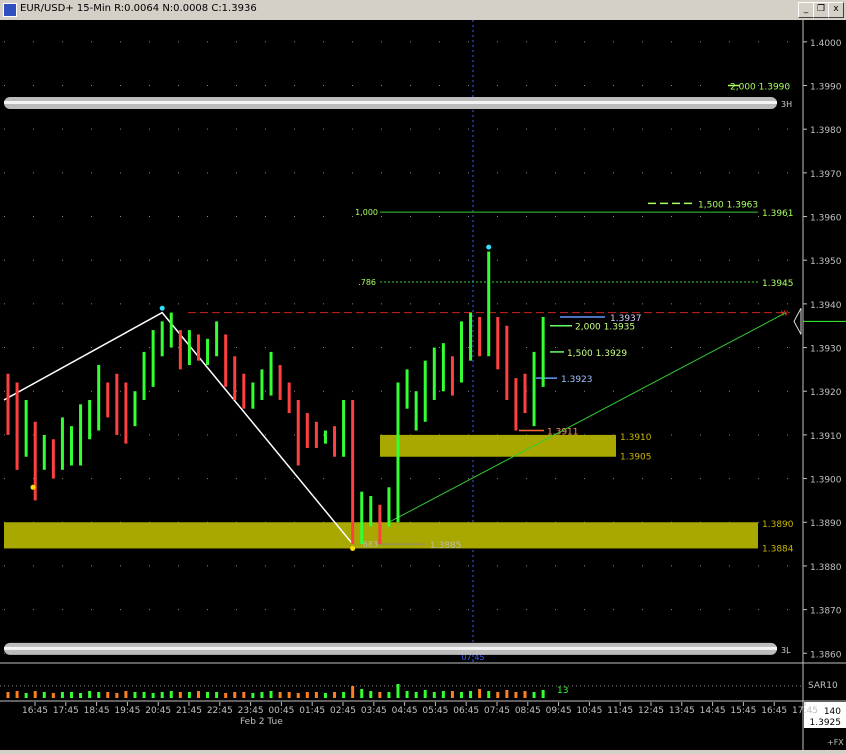 Image resolution: width=846 pixels, height=754 pixels. I want to click on fx-label: +FX, so click(835, 742).